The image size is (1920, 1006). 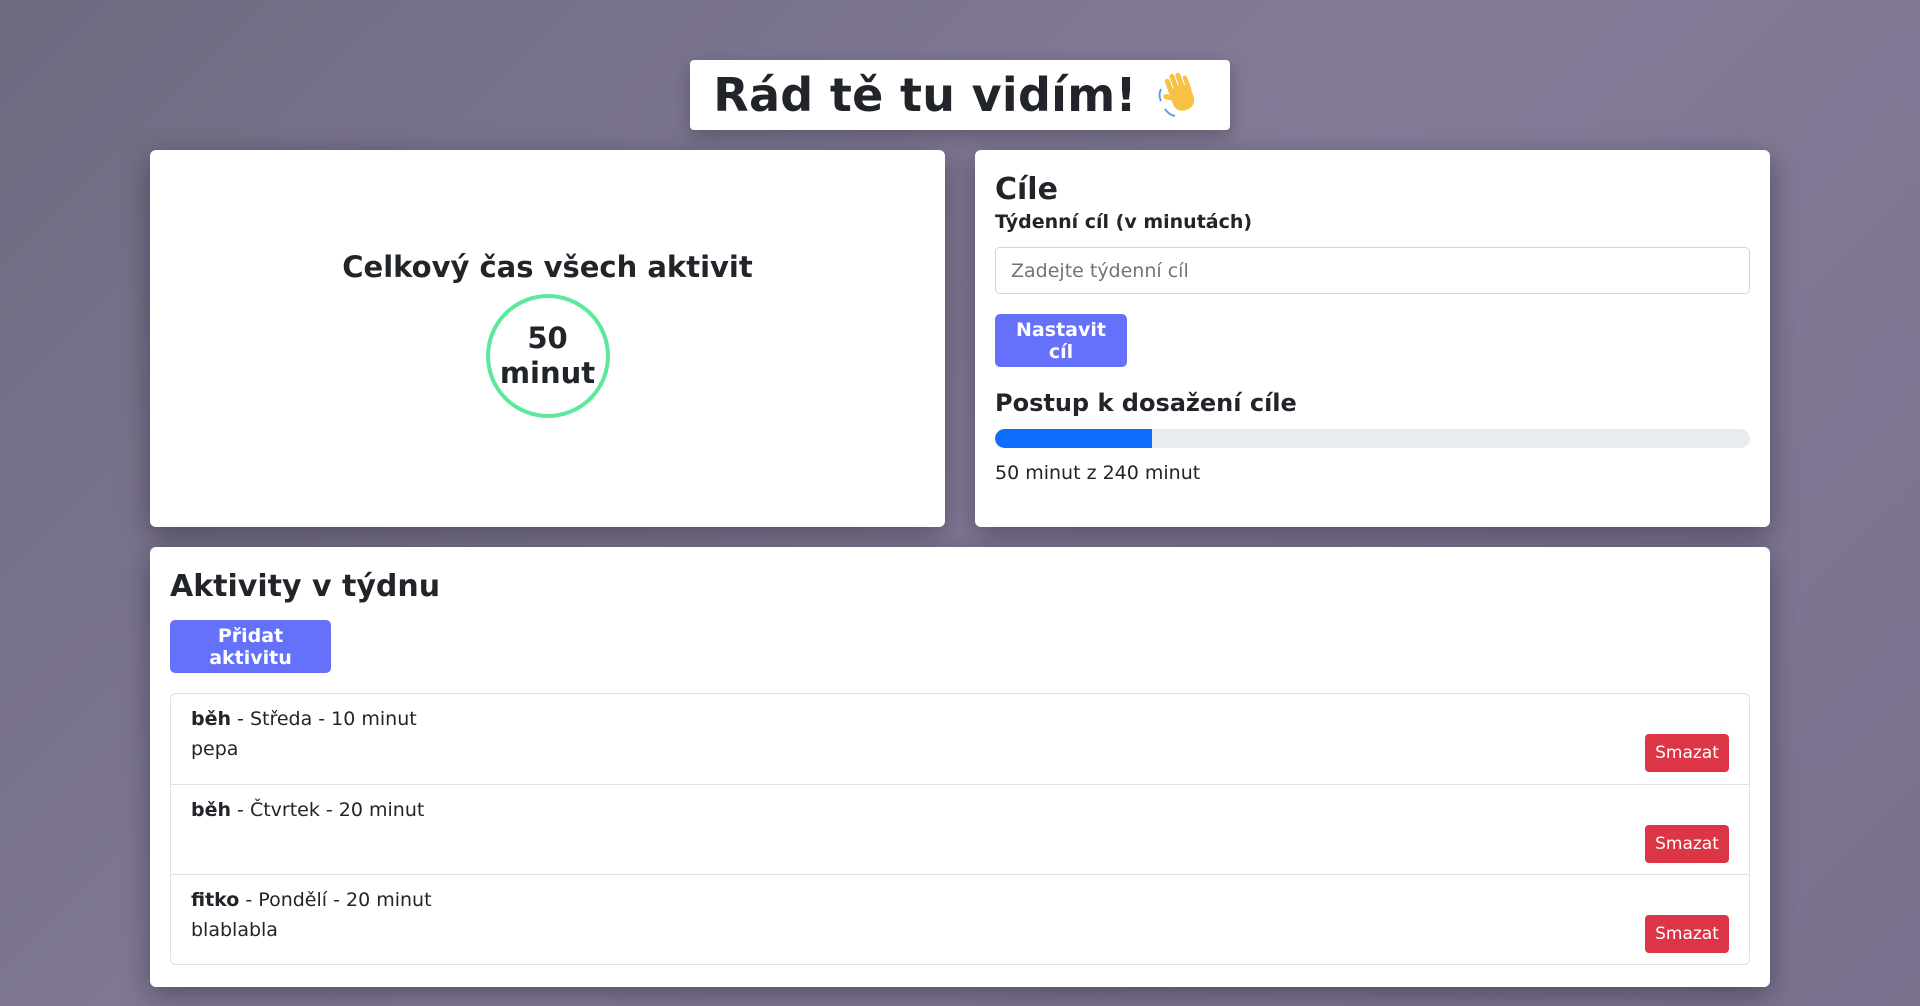 I want to click on goal-progress-bar, so click(x=1372, y=438).